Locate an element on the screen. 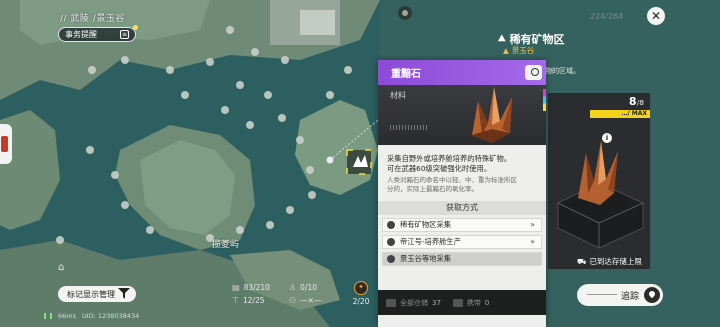 The image size is (720, 327). item-hero: 材料 is located at coordinates (462, 115).